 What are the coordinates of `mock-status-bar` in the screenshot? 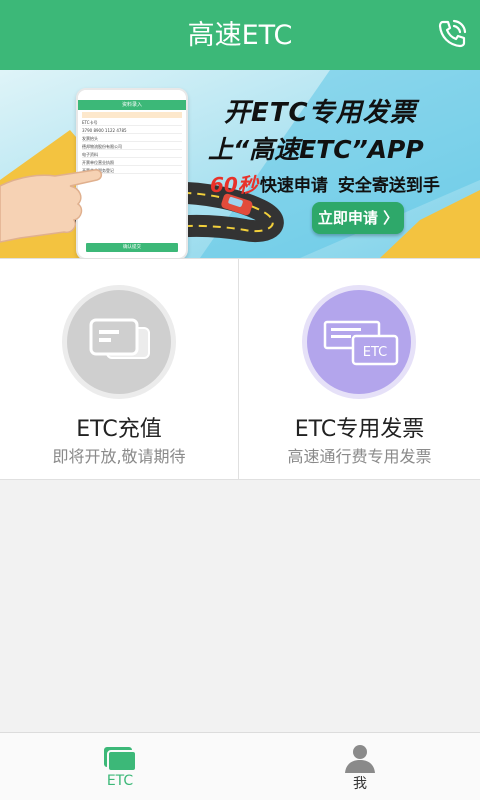 It's located at (132, 95).